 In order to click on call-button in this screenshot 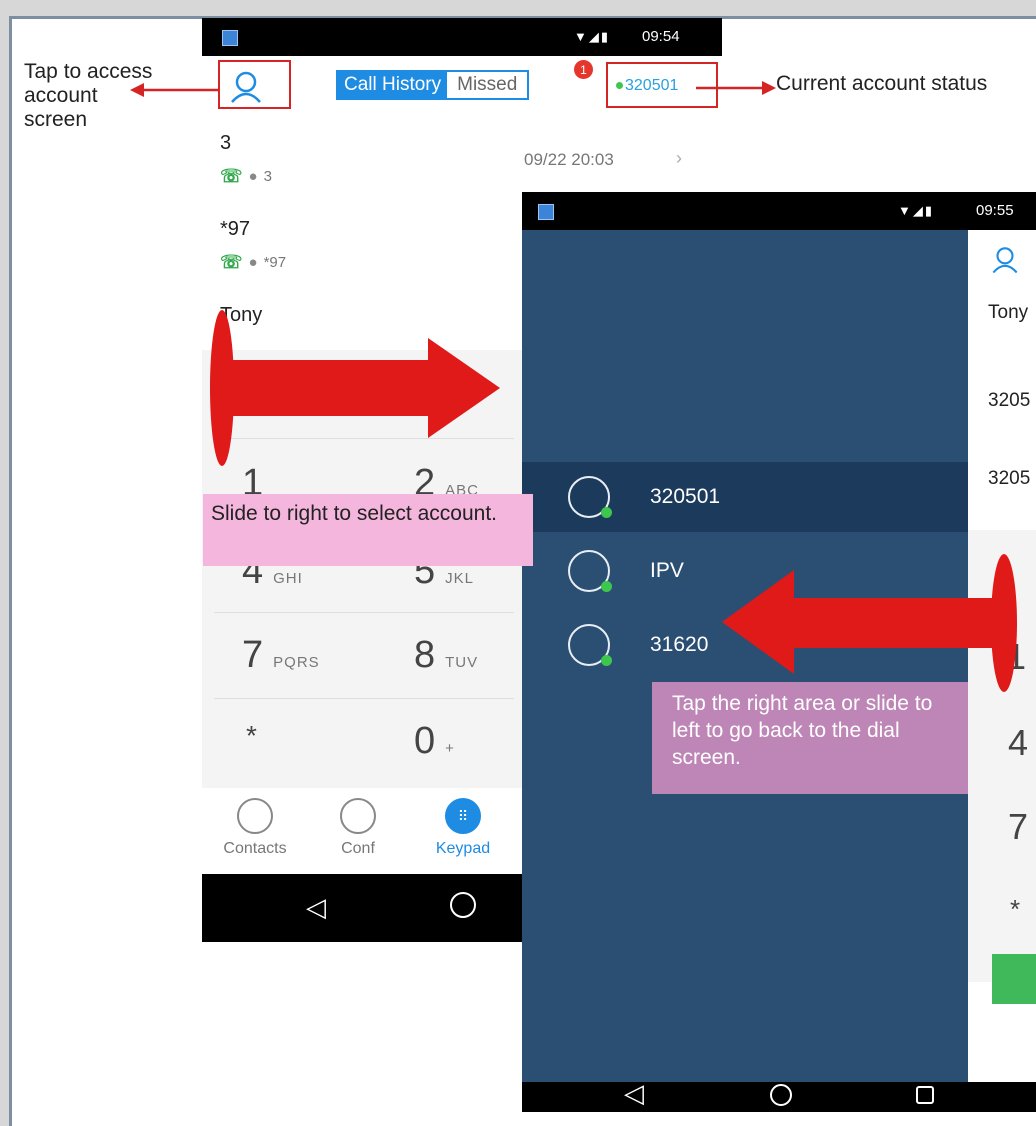, I will do `click(1014, 979)`.